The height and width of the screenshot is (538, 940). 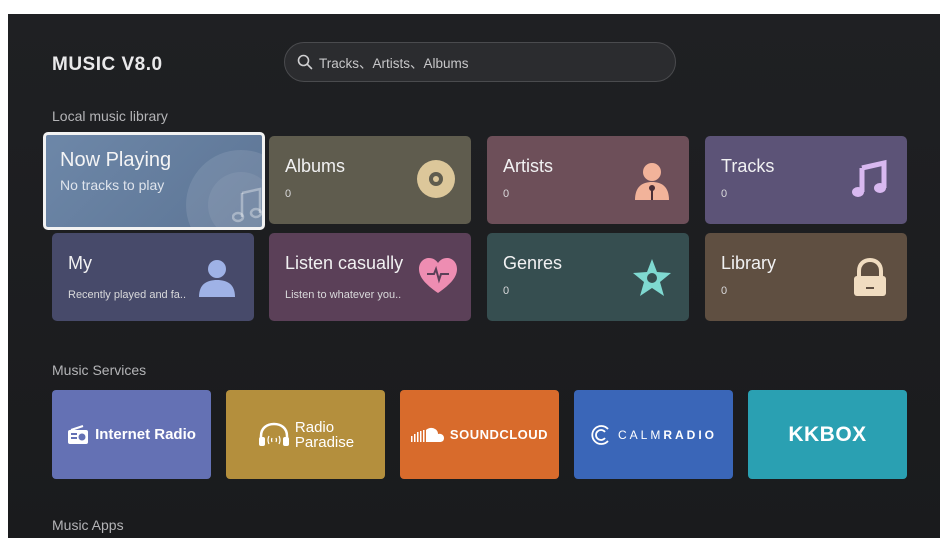 I want to click on tile-tracks: Tracks 0, so click(x=806, y=180).